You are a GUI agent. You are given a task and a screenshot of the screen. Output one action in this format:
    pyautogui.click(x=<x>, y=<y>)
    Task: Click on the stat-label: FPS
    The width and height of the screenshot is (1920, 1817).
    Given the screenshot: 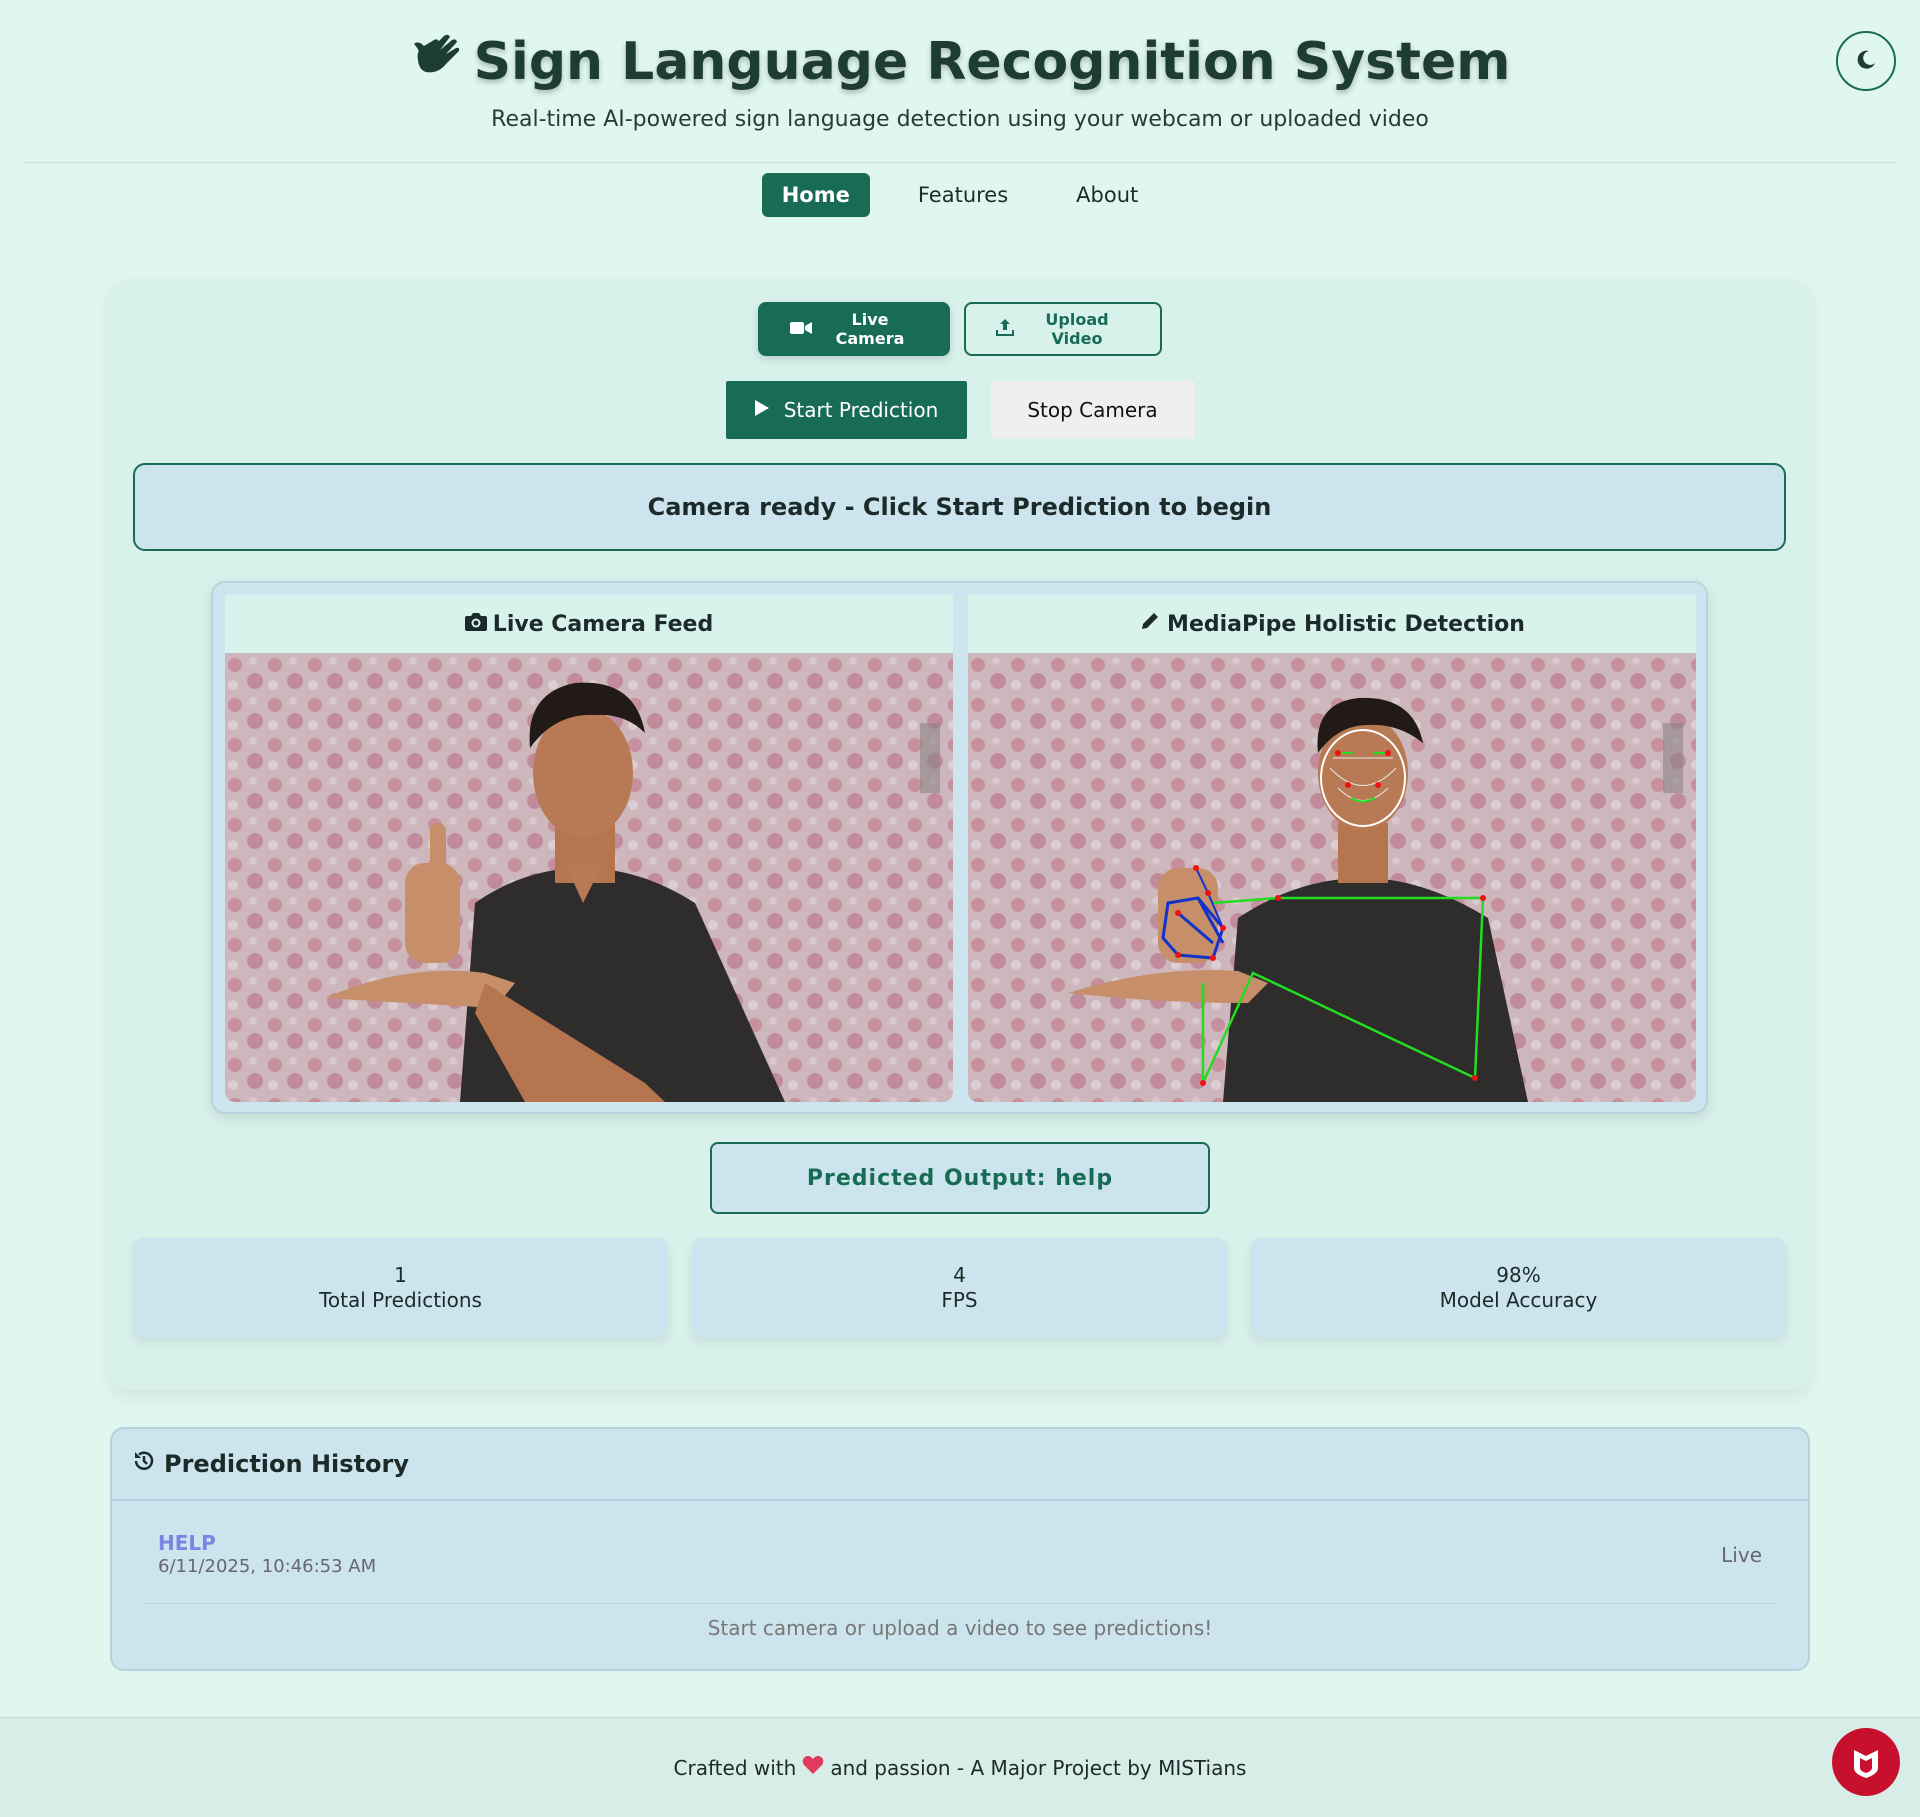 What is the action you would take?
    pyautogui.click(x=959, y=1300)
    